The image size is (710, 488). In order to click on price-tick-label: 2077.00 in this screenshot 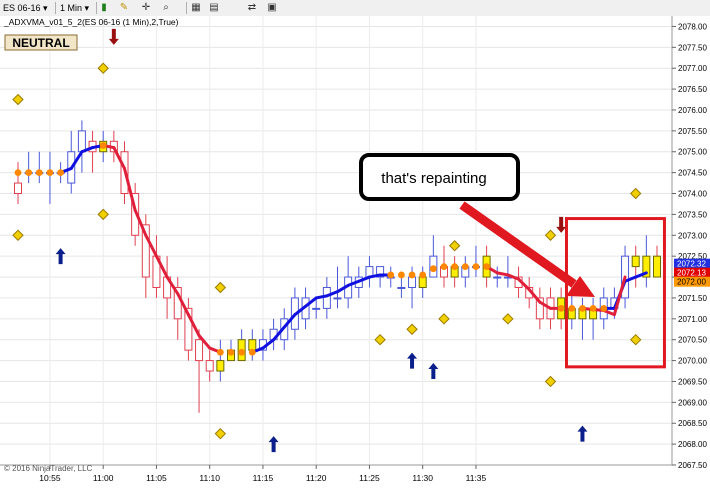, I will do `click(692, 68)`.